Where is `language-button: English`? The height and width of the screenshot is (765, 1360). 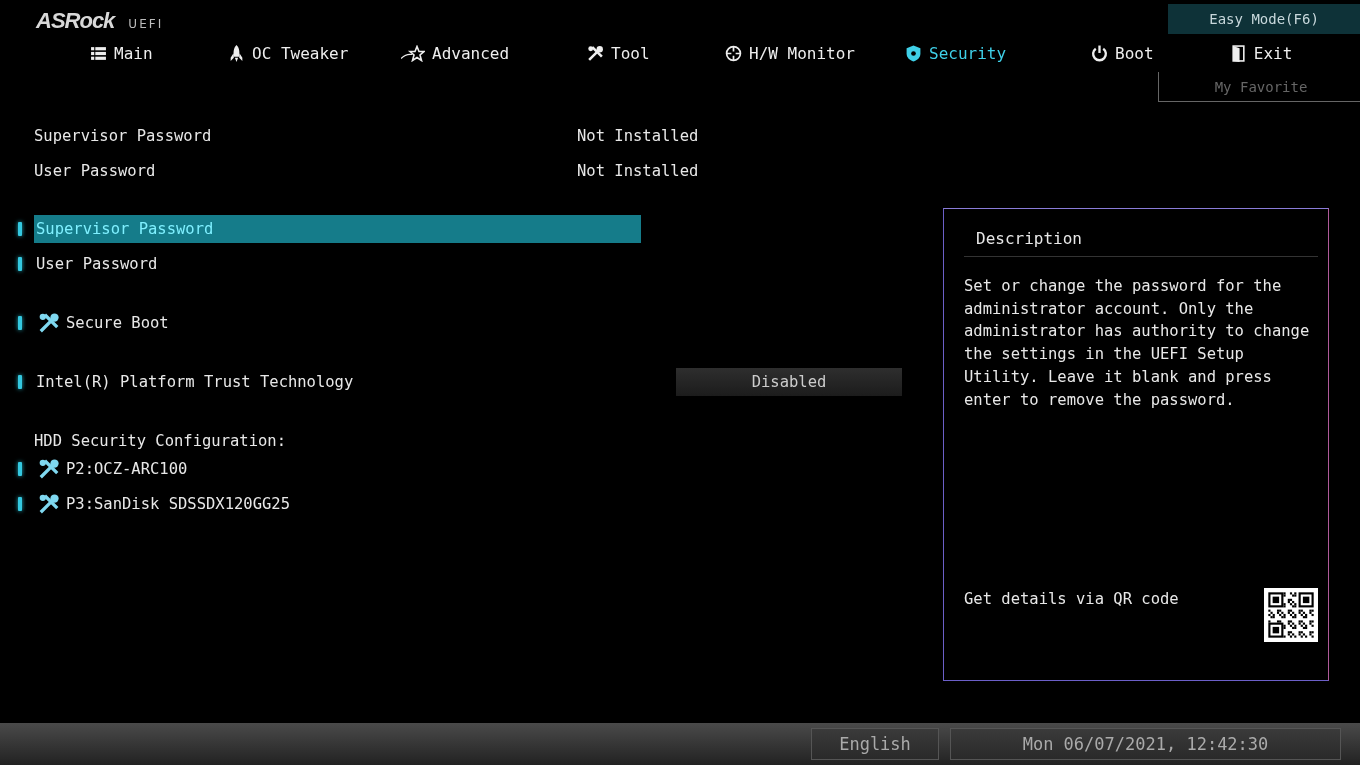
language-button: English is located at coordinates (875, 744).